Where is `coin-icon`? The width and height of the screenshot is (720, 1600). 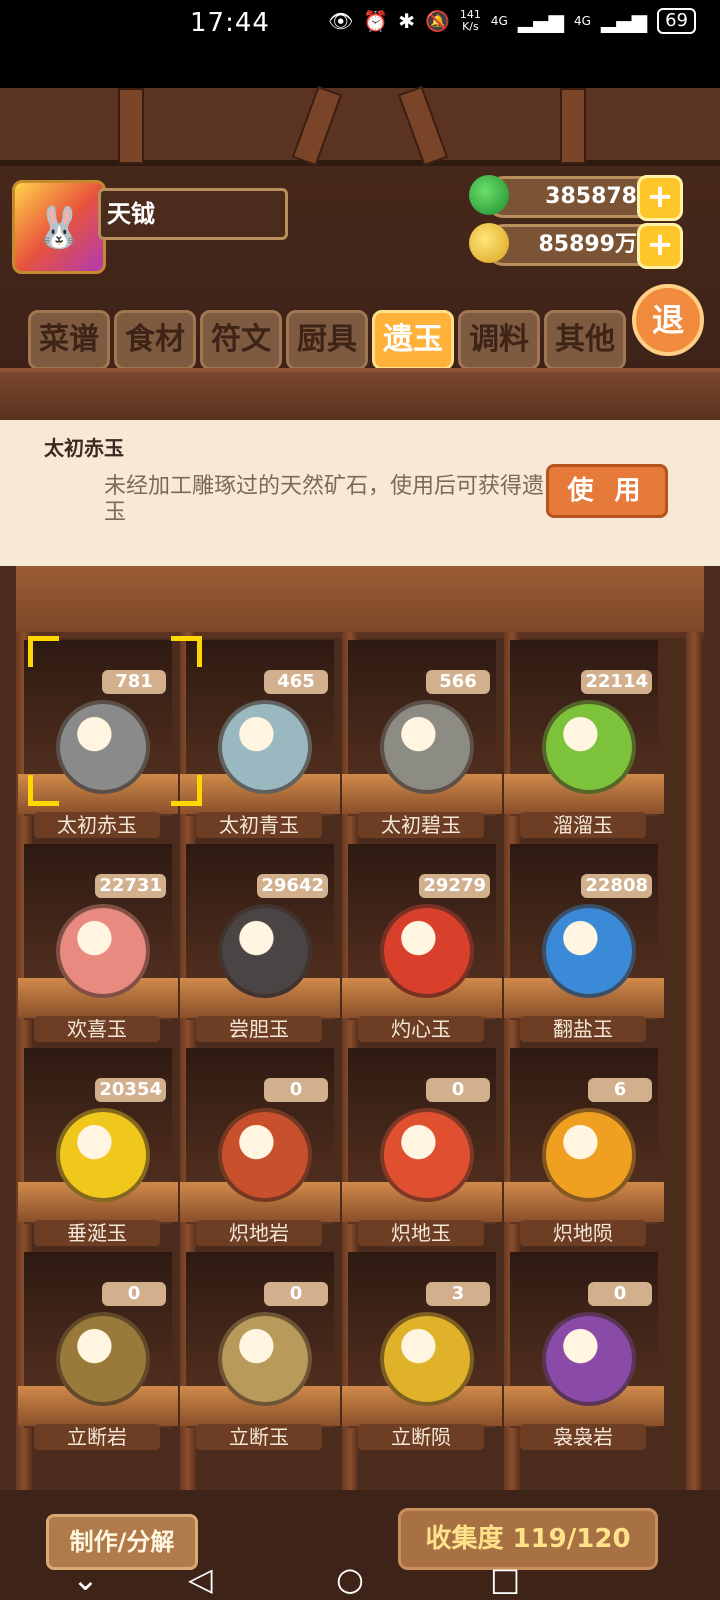
coin-icon is located at coordinates (489, 243).